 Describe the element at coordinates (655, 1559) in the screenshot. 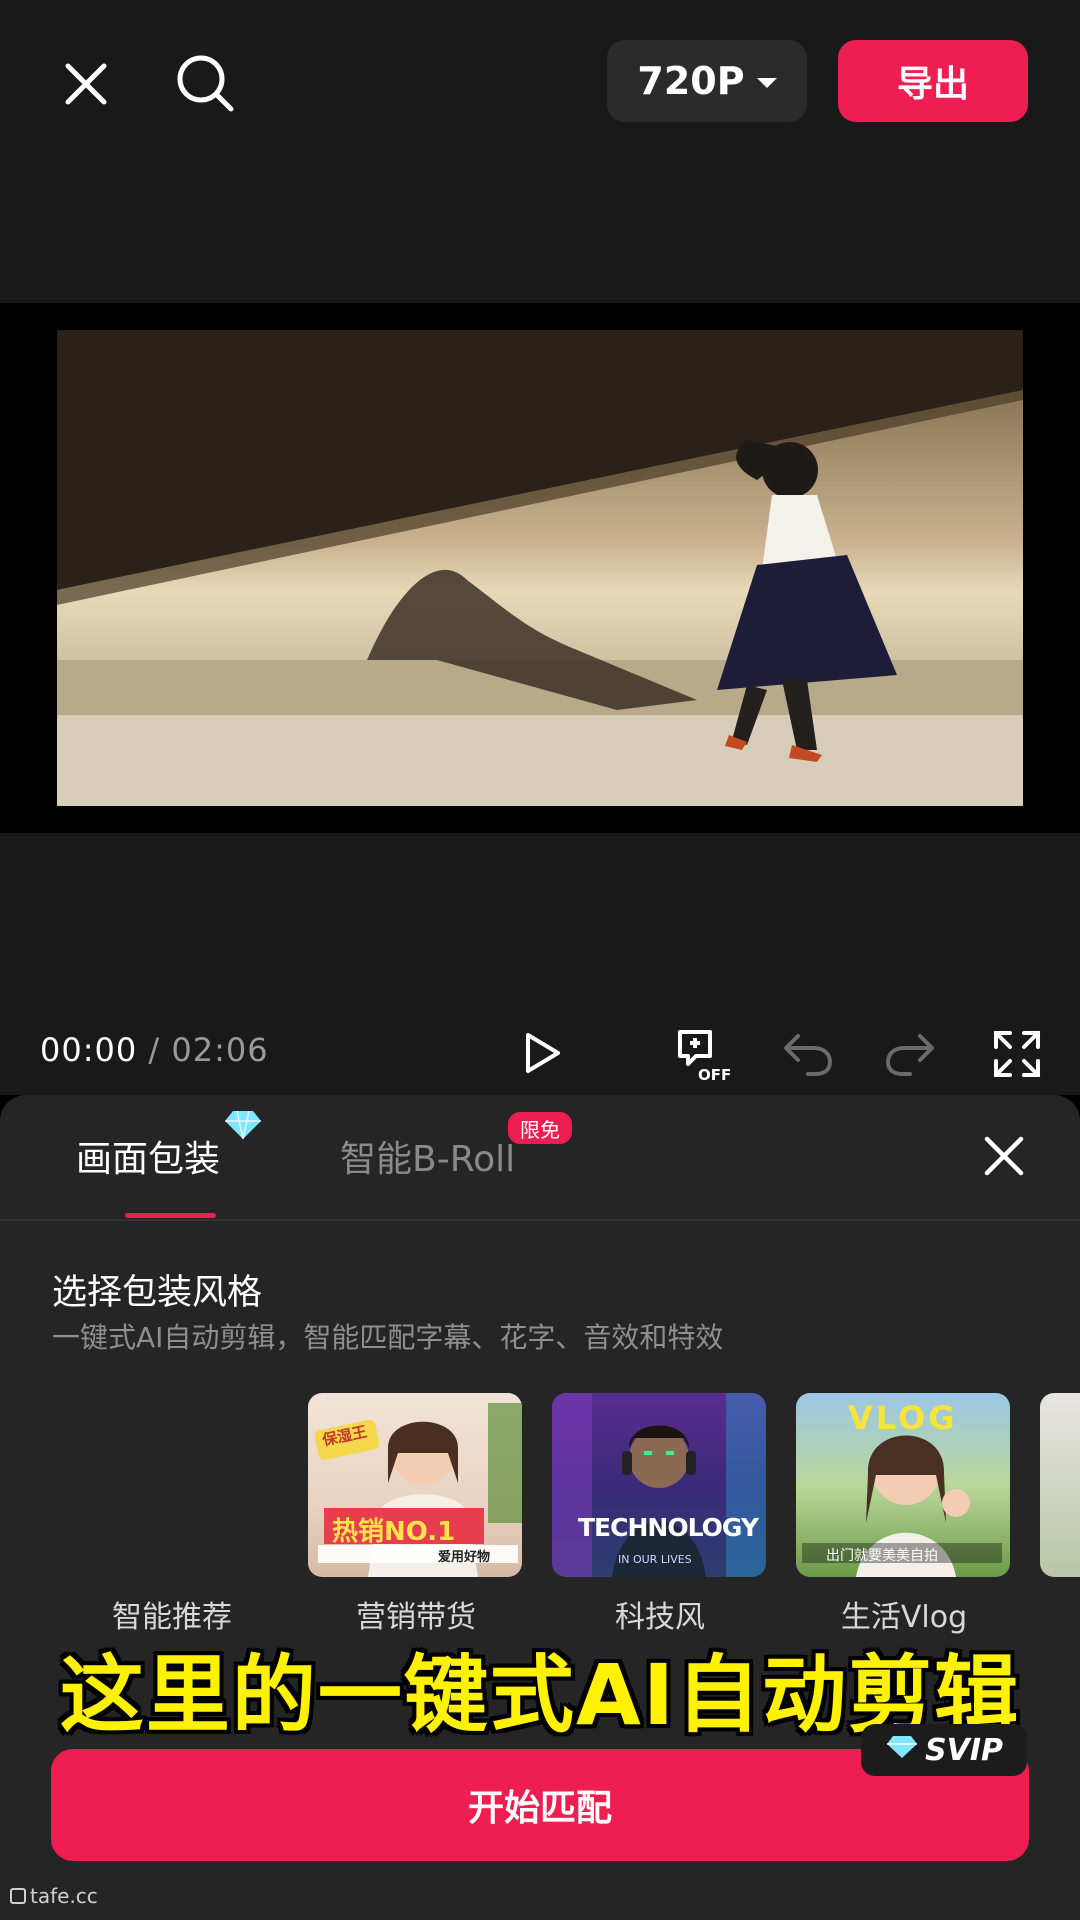

I see `thumb-sub: IN OUR LIVES` at that location.